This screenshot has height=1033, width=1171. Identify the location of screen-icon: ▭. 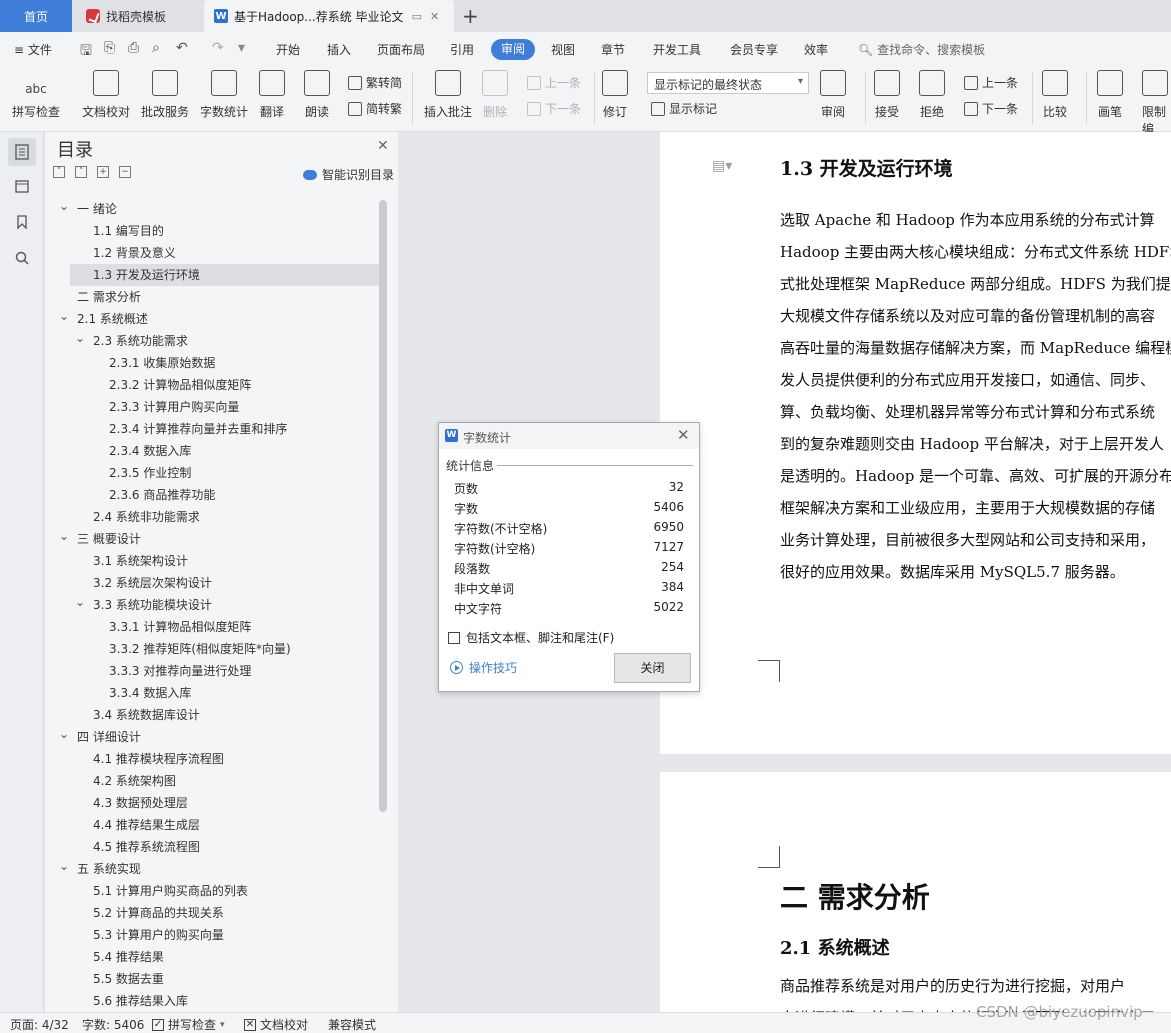
(417, 16).